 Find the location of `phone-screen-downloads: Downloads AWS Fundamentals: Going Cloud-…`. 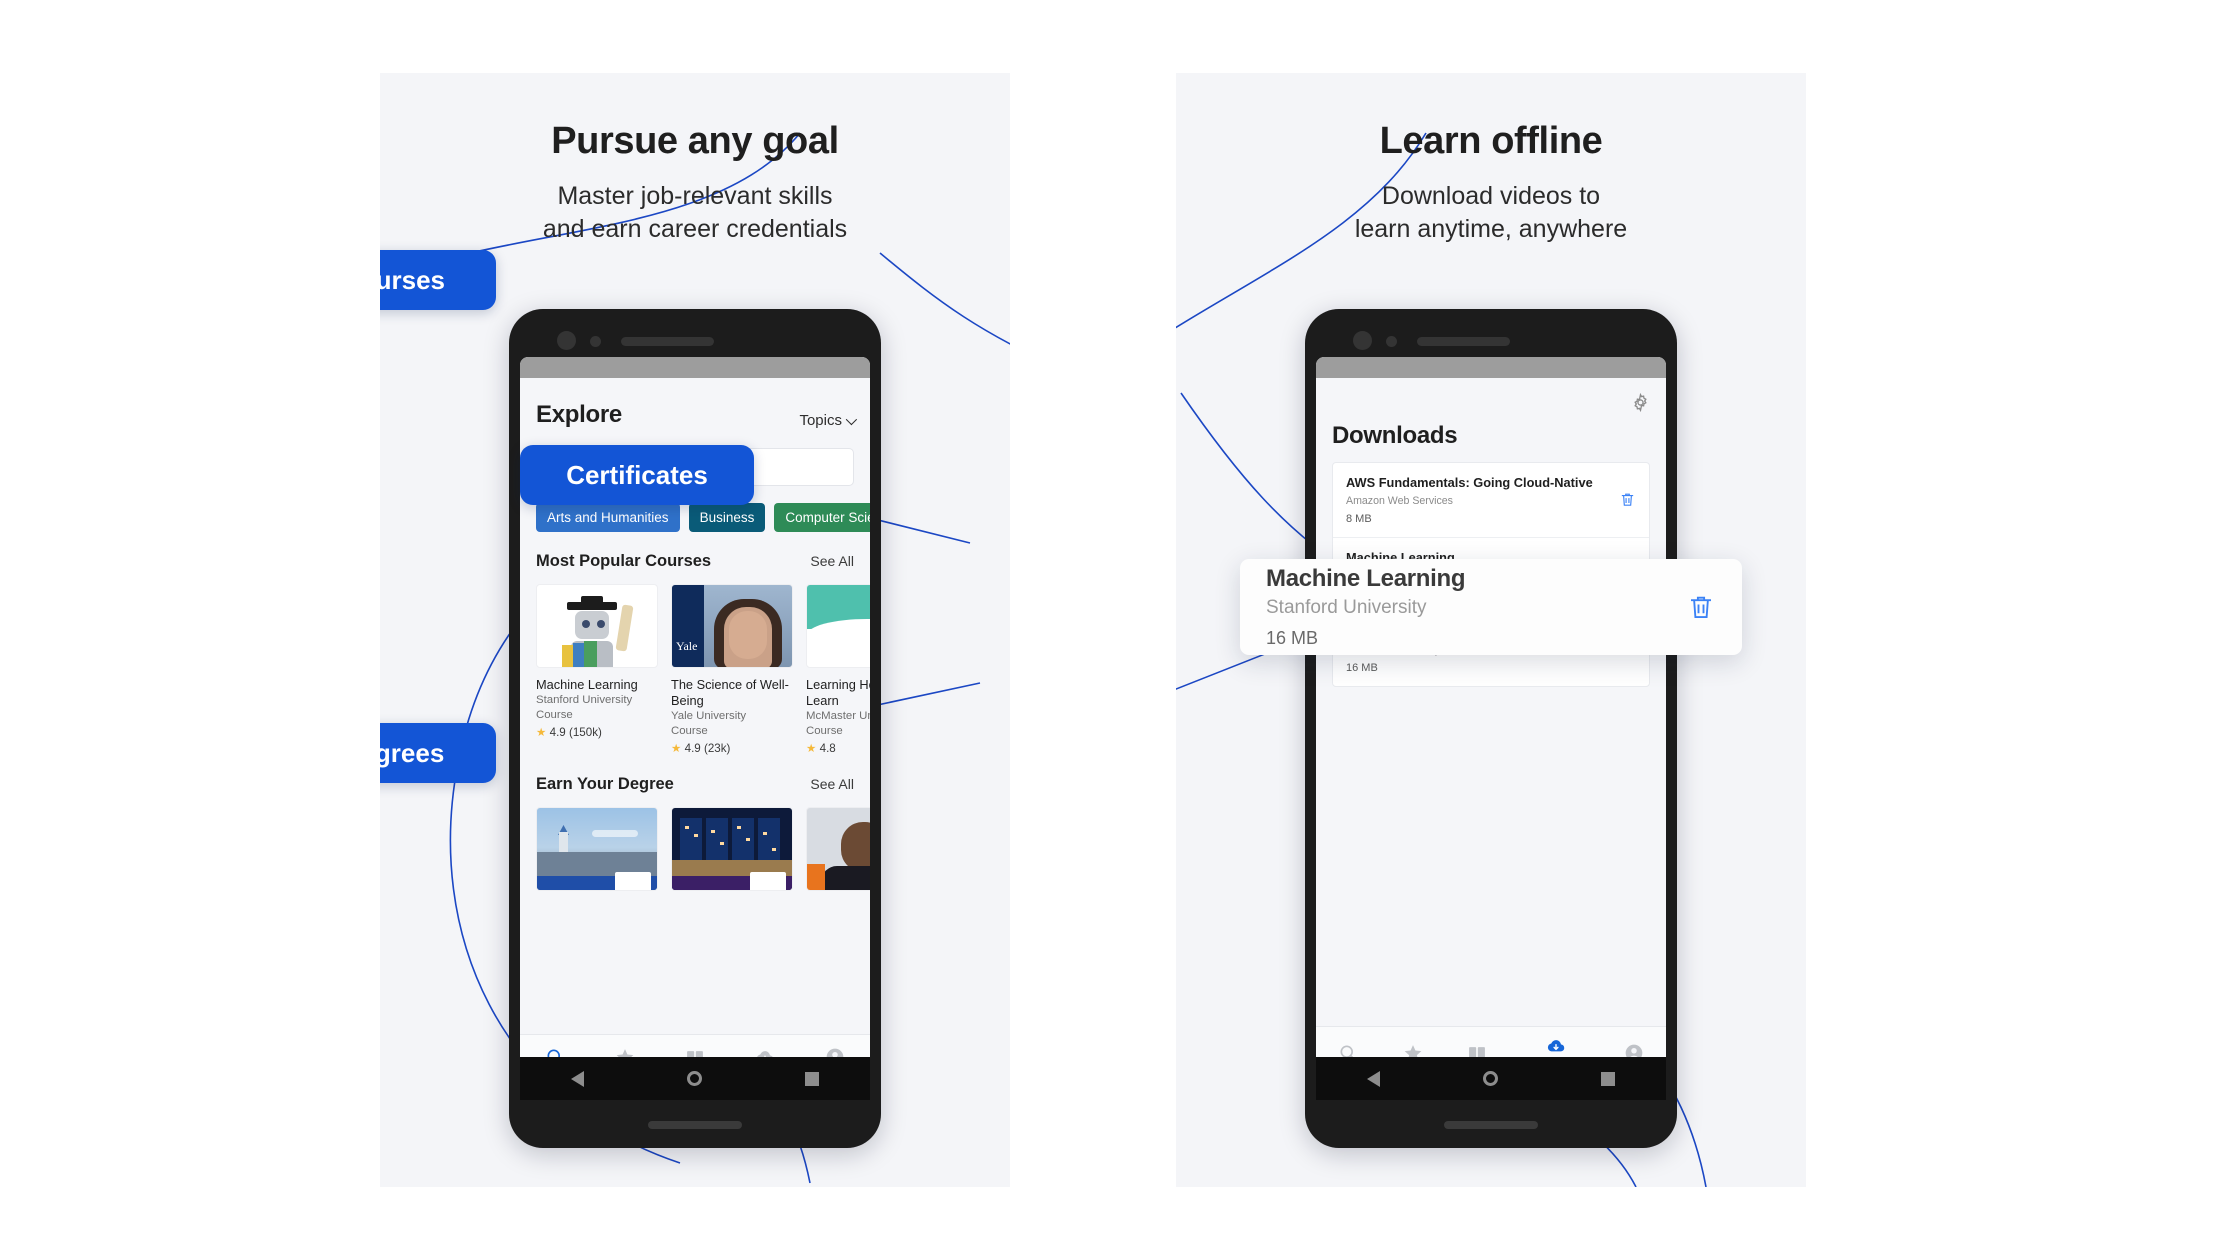

phone-screen-downloads: Downloads AWS Fundamentals: Going Cloud-… is located at coordinates (1491, 707).